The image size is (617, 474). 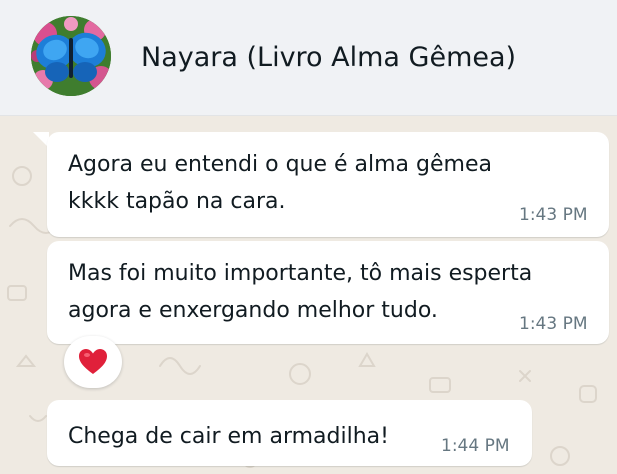 What do you see at coordinates (475, 446) in the screenshot?
I see `message-timestamp: 1:44 PM` at bounding box center [475, 446].